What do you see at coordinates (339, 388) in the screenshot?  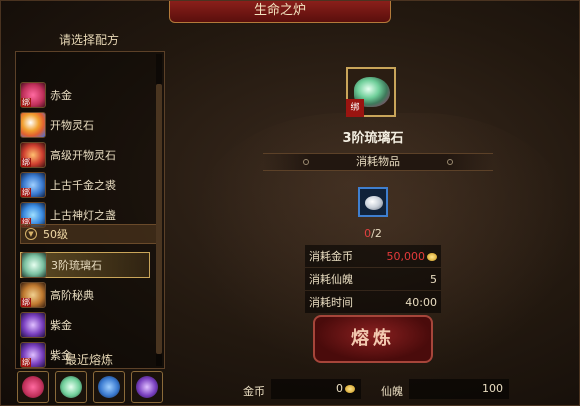 I see `gold-value: 0` at bounding box center [339, 388].